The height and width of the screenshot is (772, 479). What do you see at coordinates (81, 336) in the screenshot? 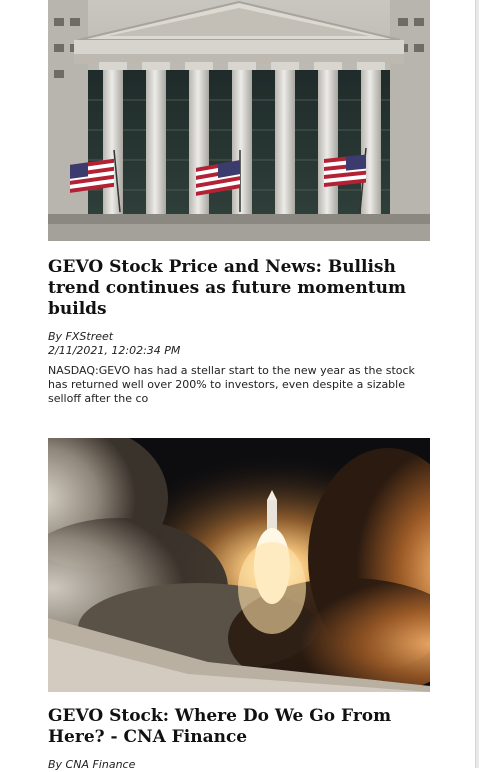
I see `article-byline: By FXStreet` at bounding box center [81, 336].